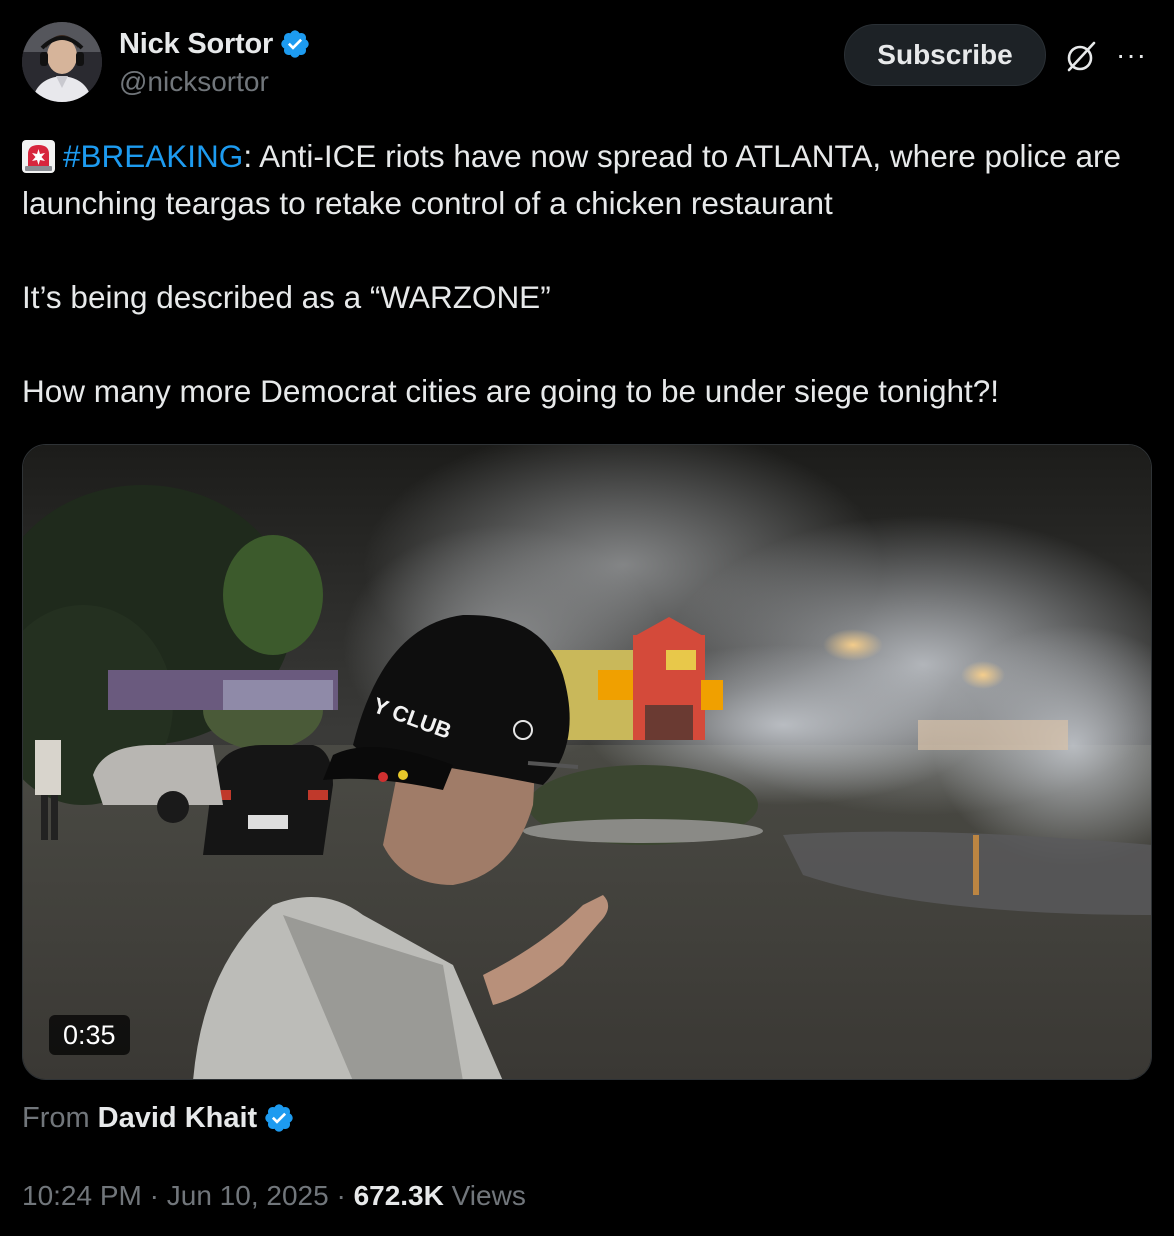 This screenshot has height=1236, width=1174. Describe the element at coordinates (56, 1117) in the screenshot. I see `from-label: From` at that location.